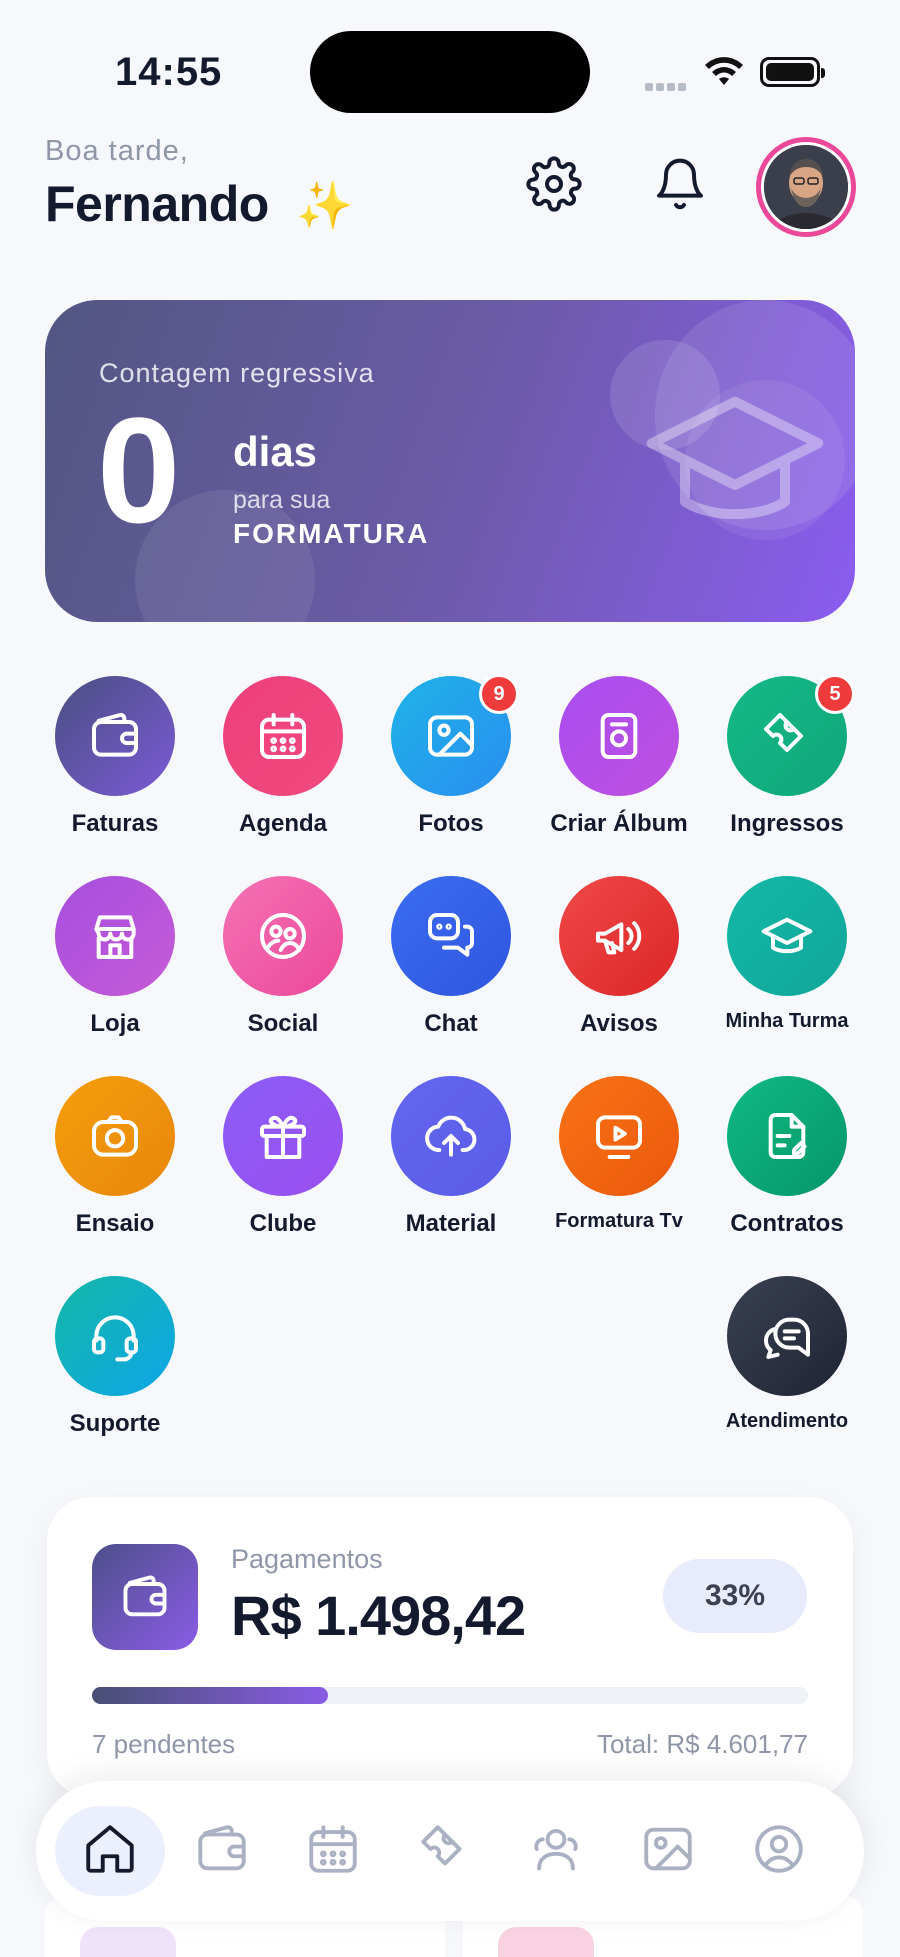  I want to click on shortcut-minha-turma: Minha Turma, so click(787, 954).